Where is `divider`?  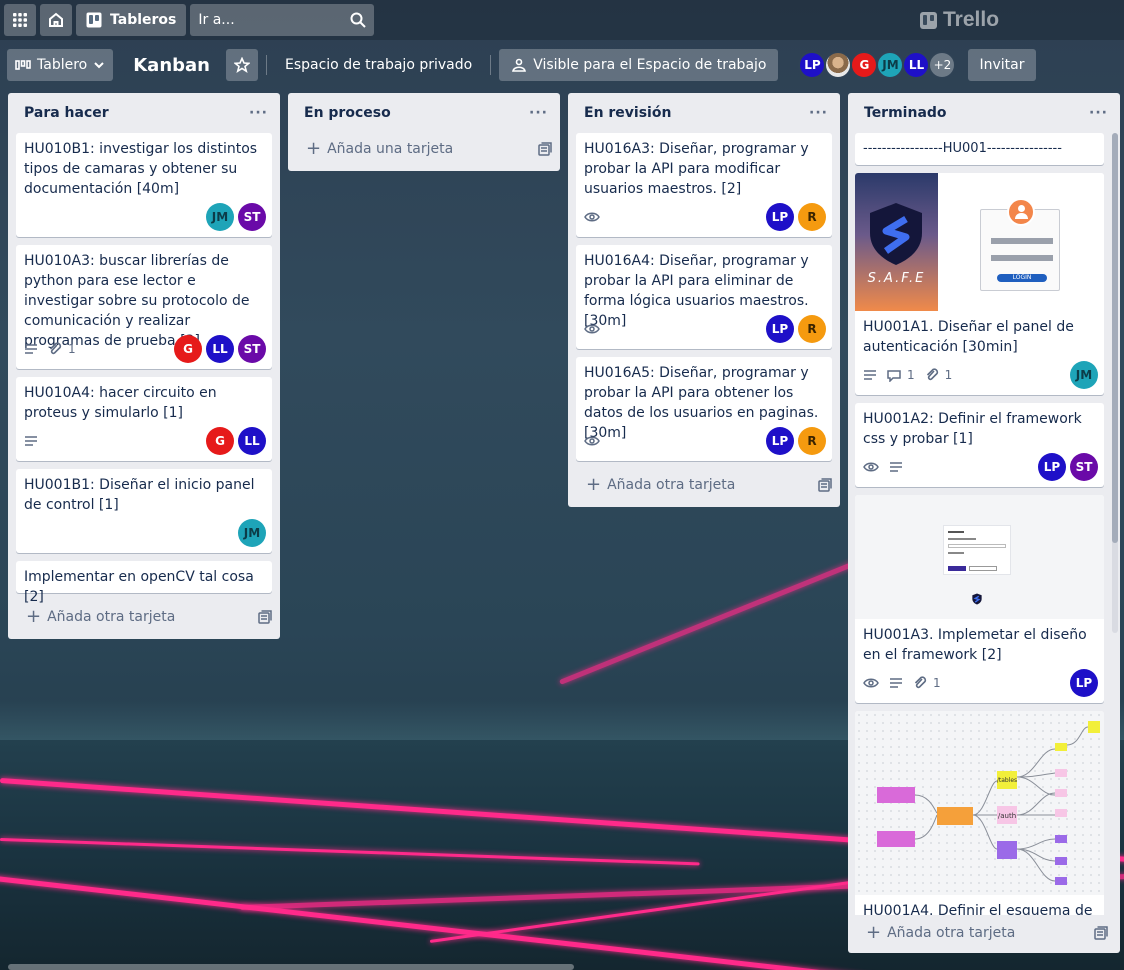
divider is located at coordinates (491, 65).